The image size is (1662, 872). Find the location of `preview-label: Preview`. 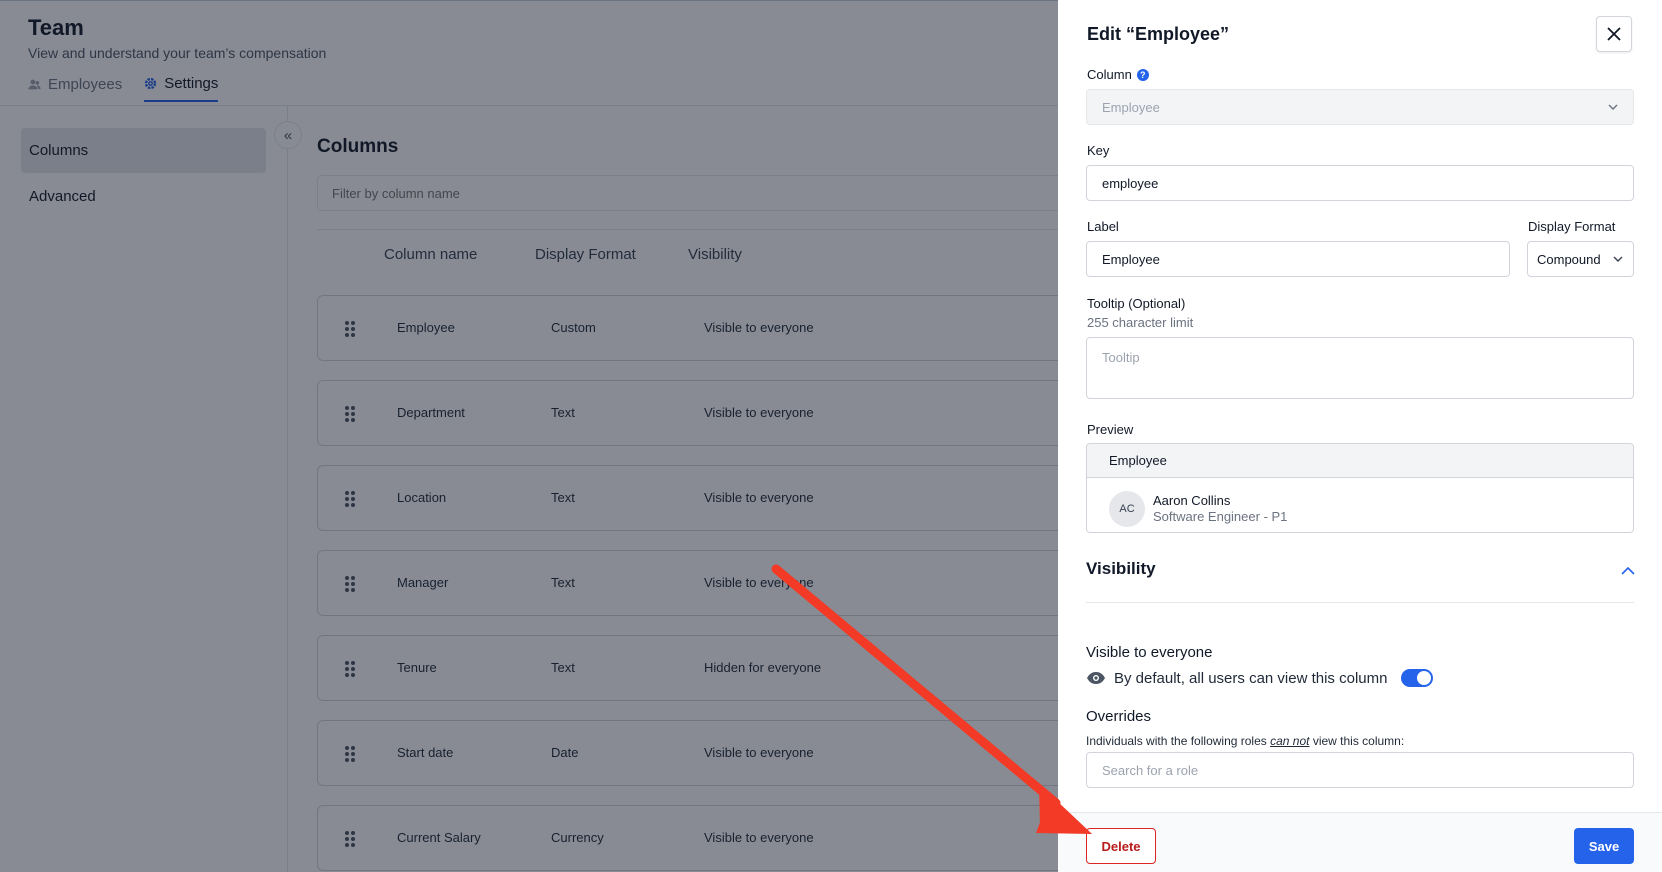

preview-label: Preview is located at coordinates (1110, 429).